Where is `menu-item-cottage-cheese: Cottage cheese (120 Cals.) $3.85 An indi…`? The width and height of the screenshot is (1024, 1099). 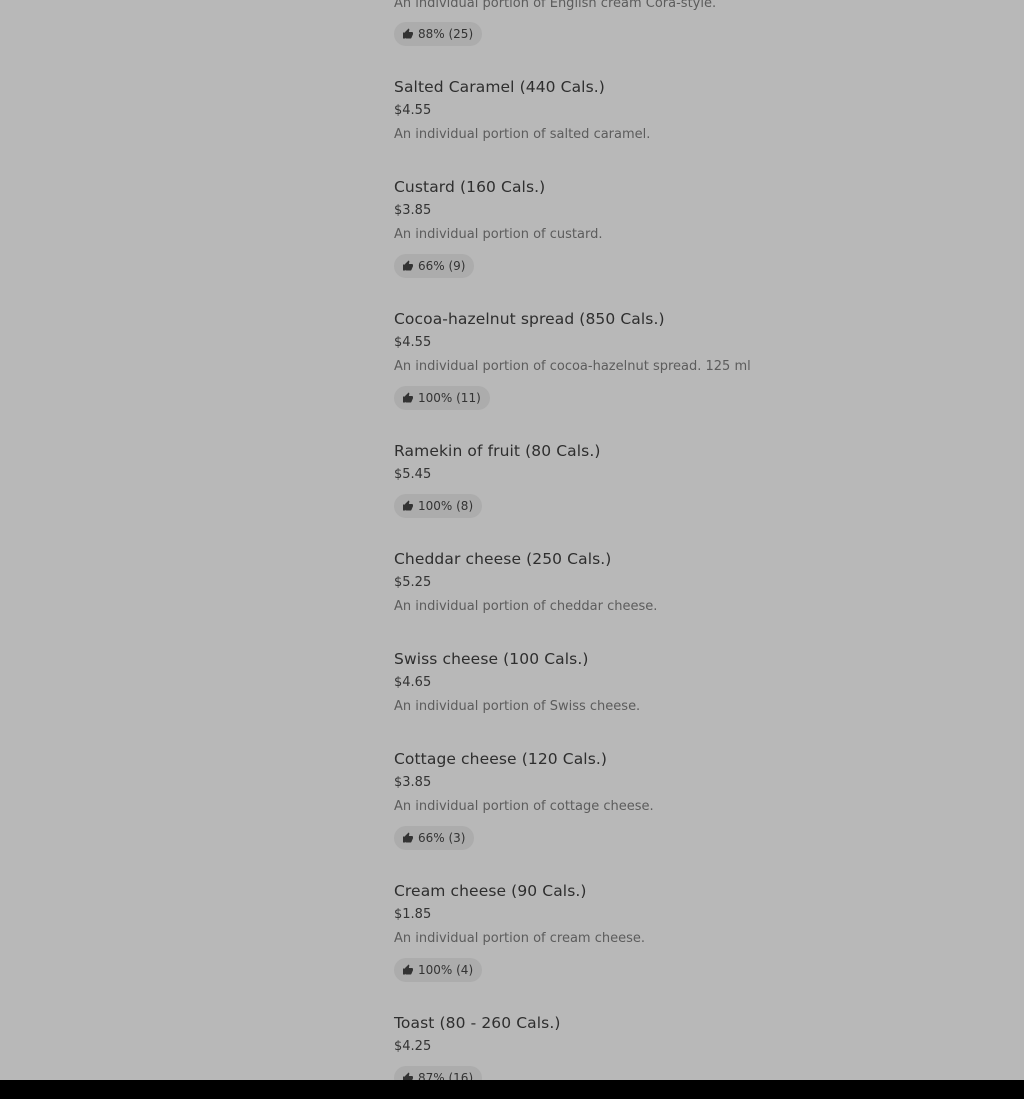
menu-item-cottage-cheese: Cottage cheese (120 Cals.) $3.85 An indi… is located at coordinates (604, 801).